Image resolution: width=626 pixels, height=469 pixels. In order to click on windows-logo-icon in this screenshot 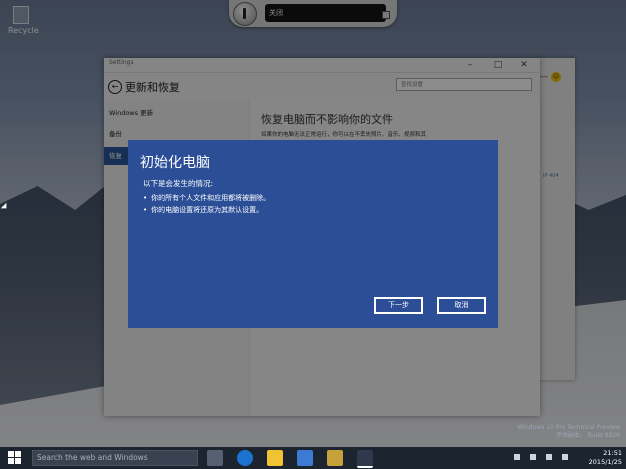, I will do `click(11, 454)`.